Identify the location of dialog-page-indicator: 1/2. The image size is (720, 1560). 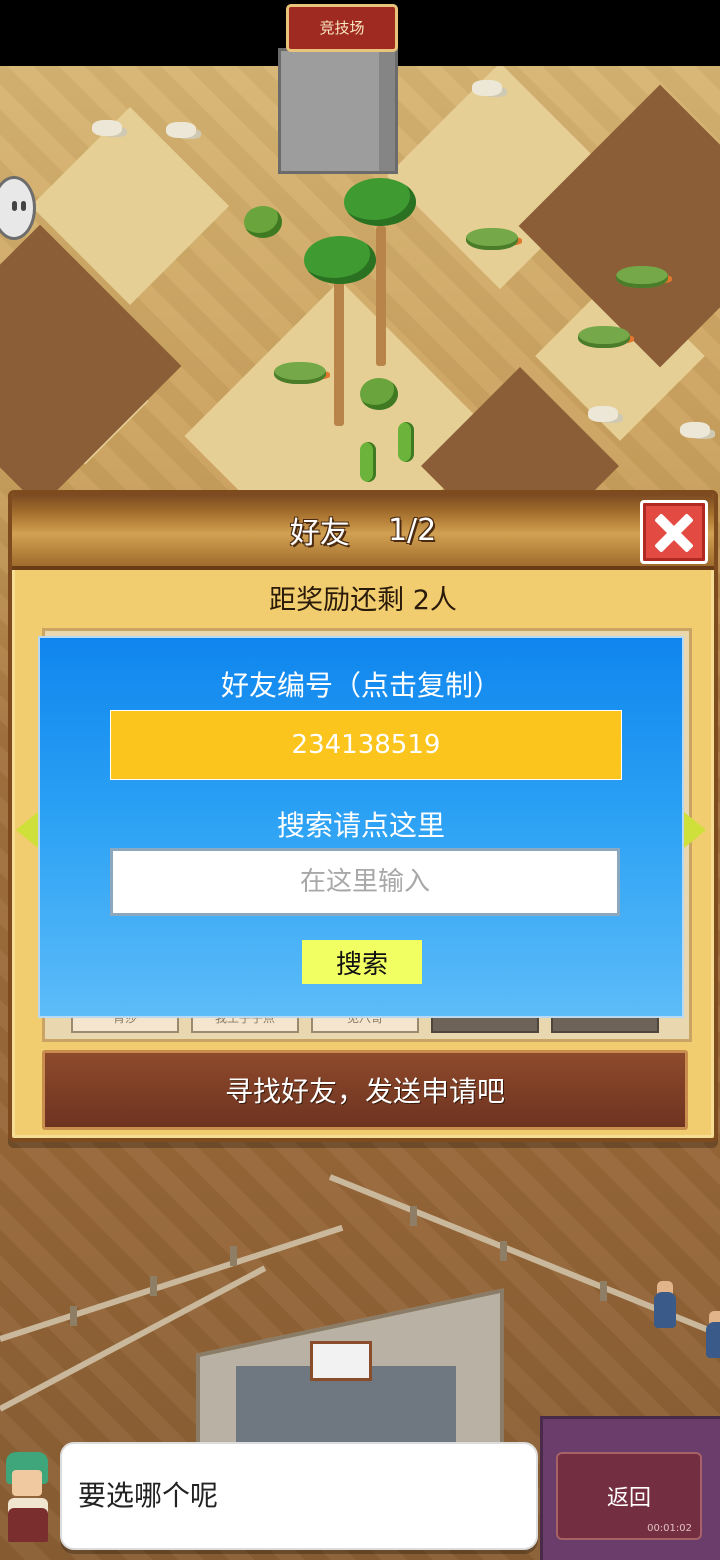
(412, 530).